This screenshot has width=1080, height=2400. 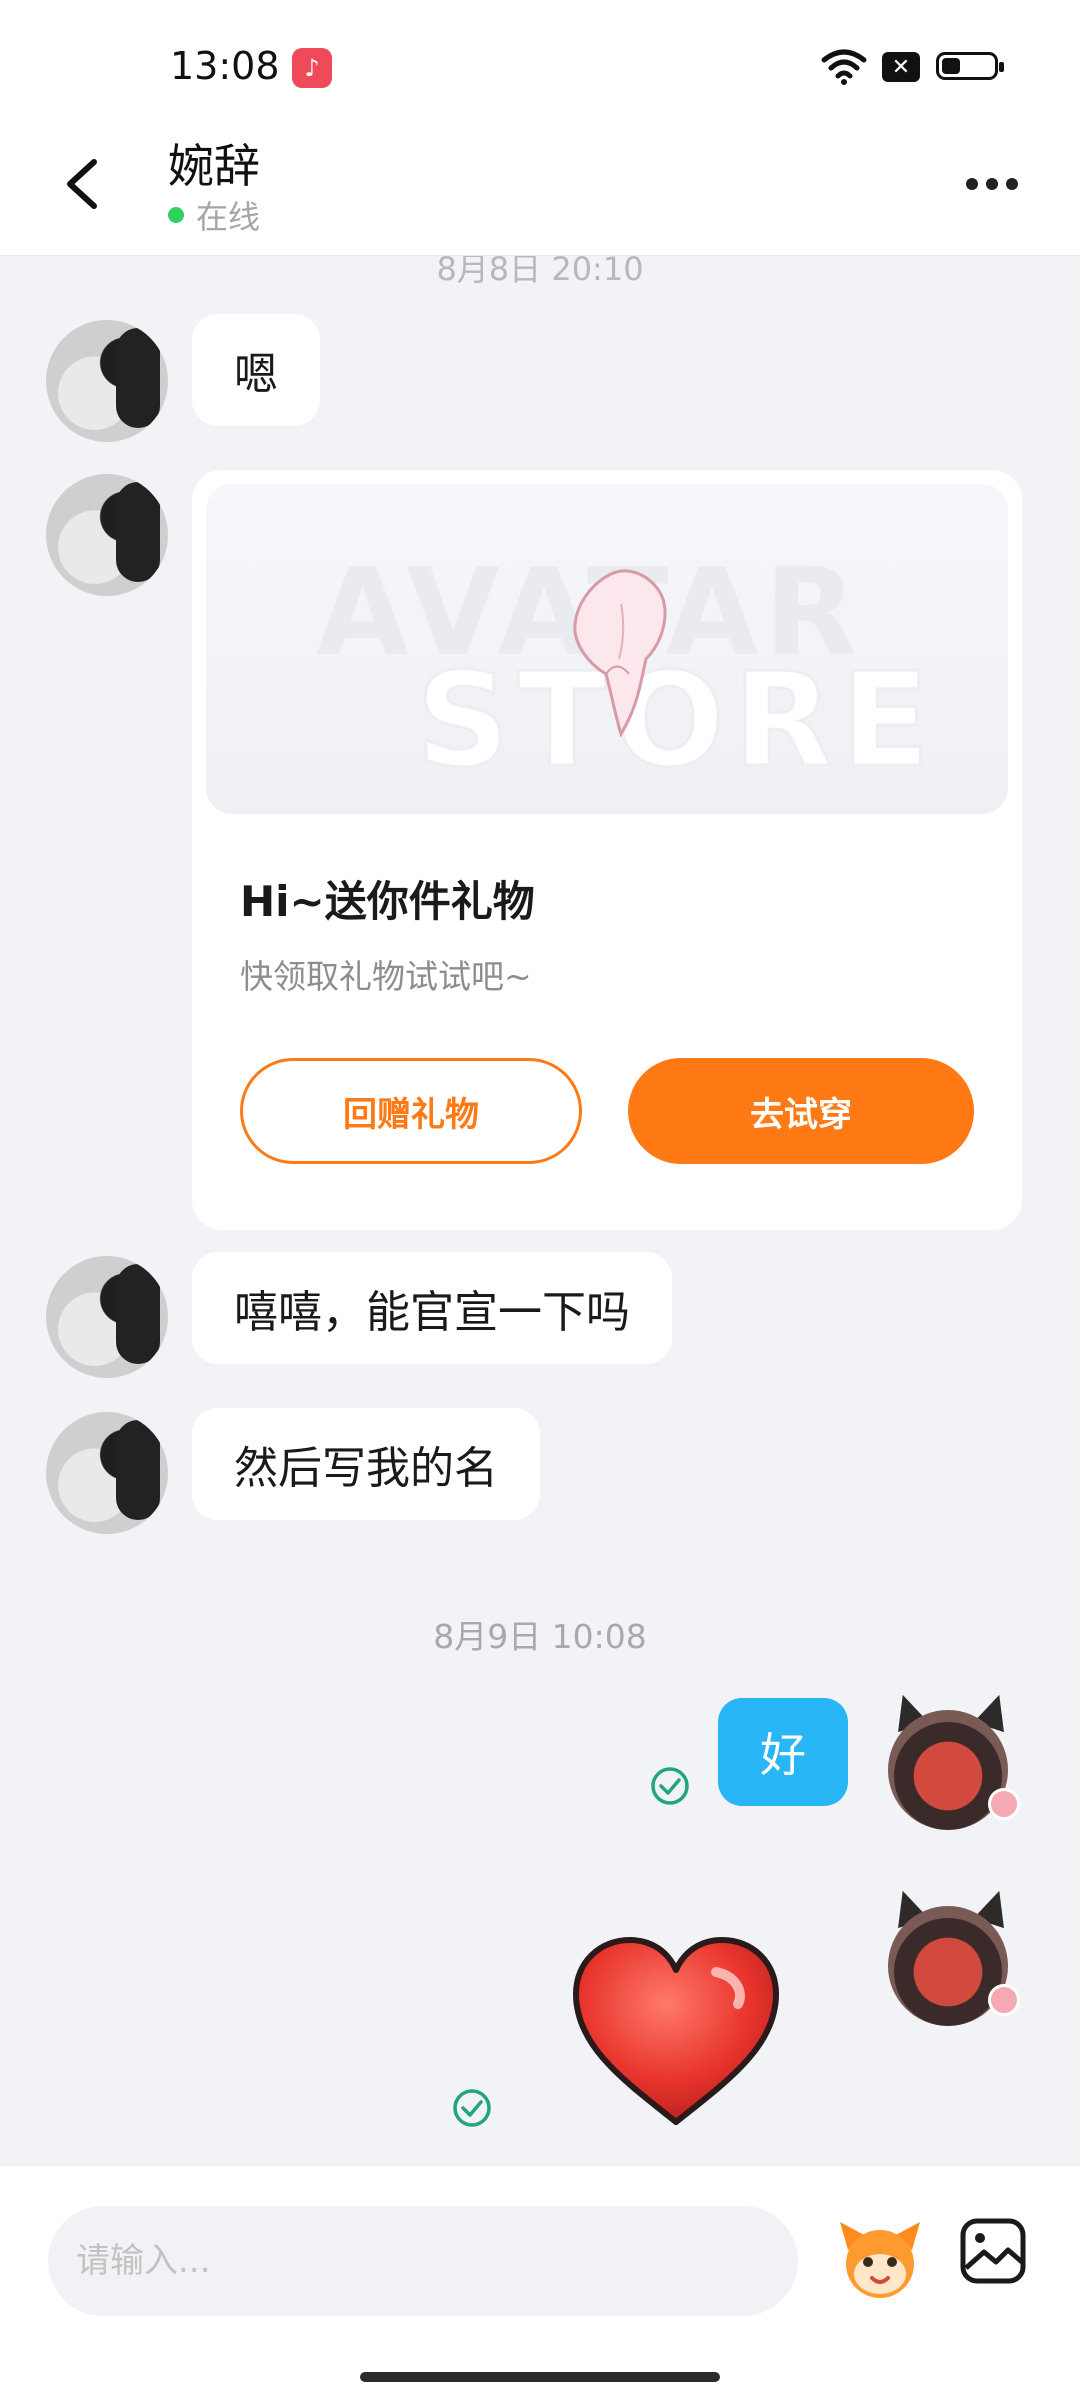 I want to click on message-text: 然后写我的名, so click(x=366, y=1468).